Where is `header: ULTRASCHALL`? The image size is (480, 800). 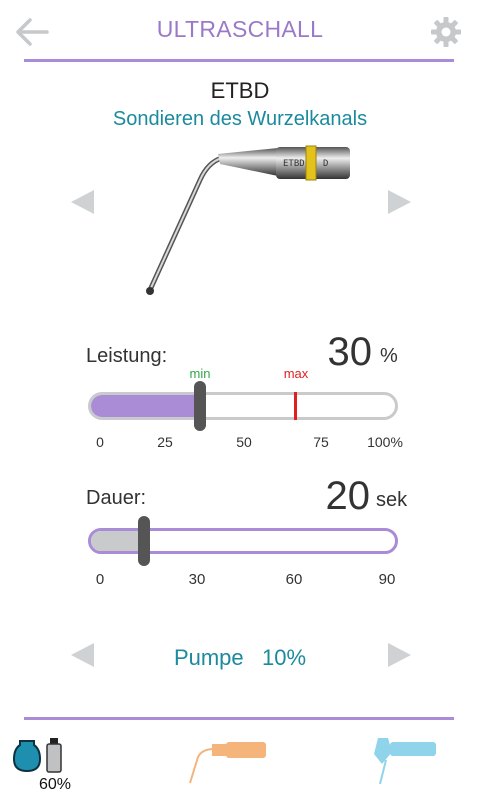 header: ULTRASCHALL is located at coordinates (240, 31).